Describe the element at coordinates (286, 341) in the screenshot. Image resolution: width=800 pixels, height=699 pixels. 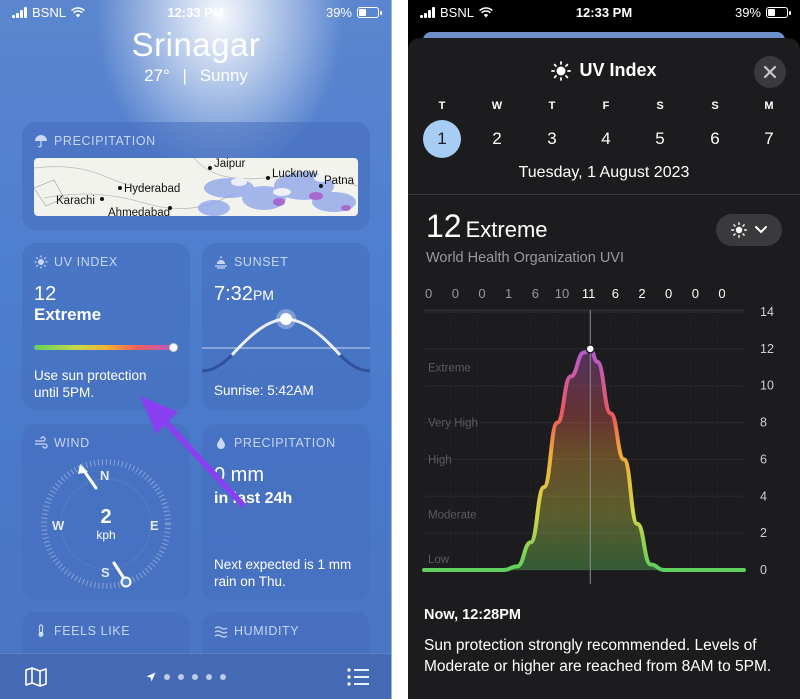
I see `sun-path-graph` at that location.